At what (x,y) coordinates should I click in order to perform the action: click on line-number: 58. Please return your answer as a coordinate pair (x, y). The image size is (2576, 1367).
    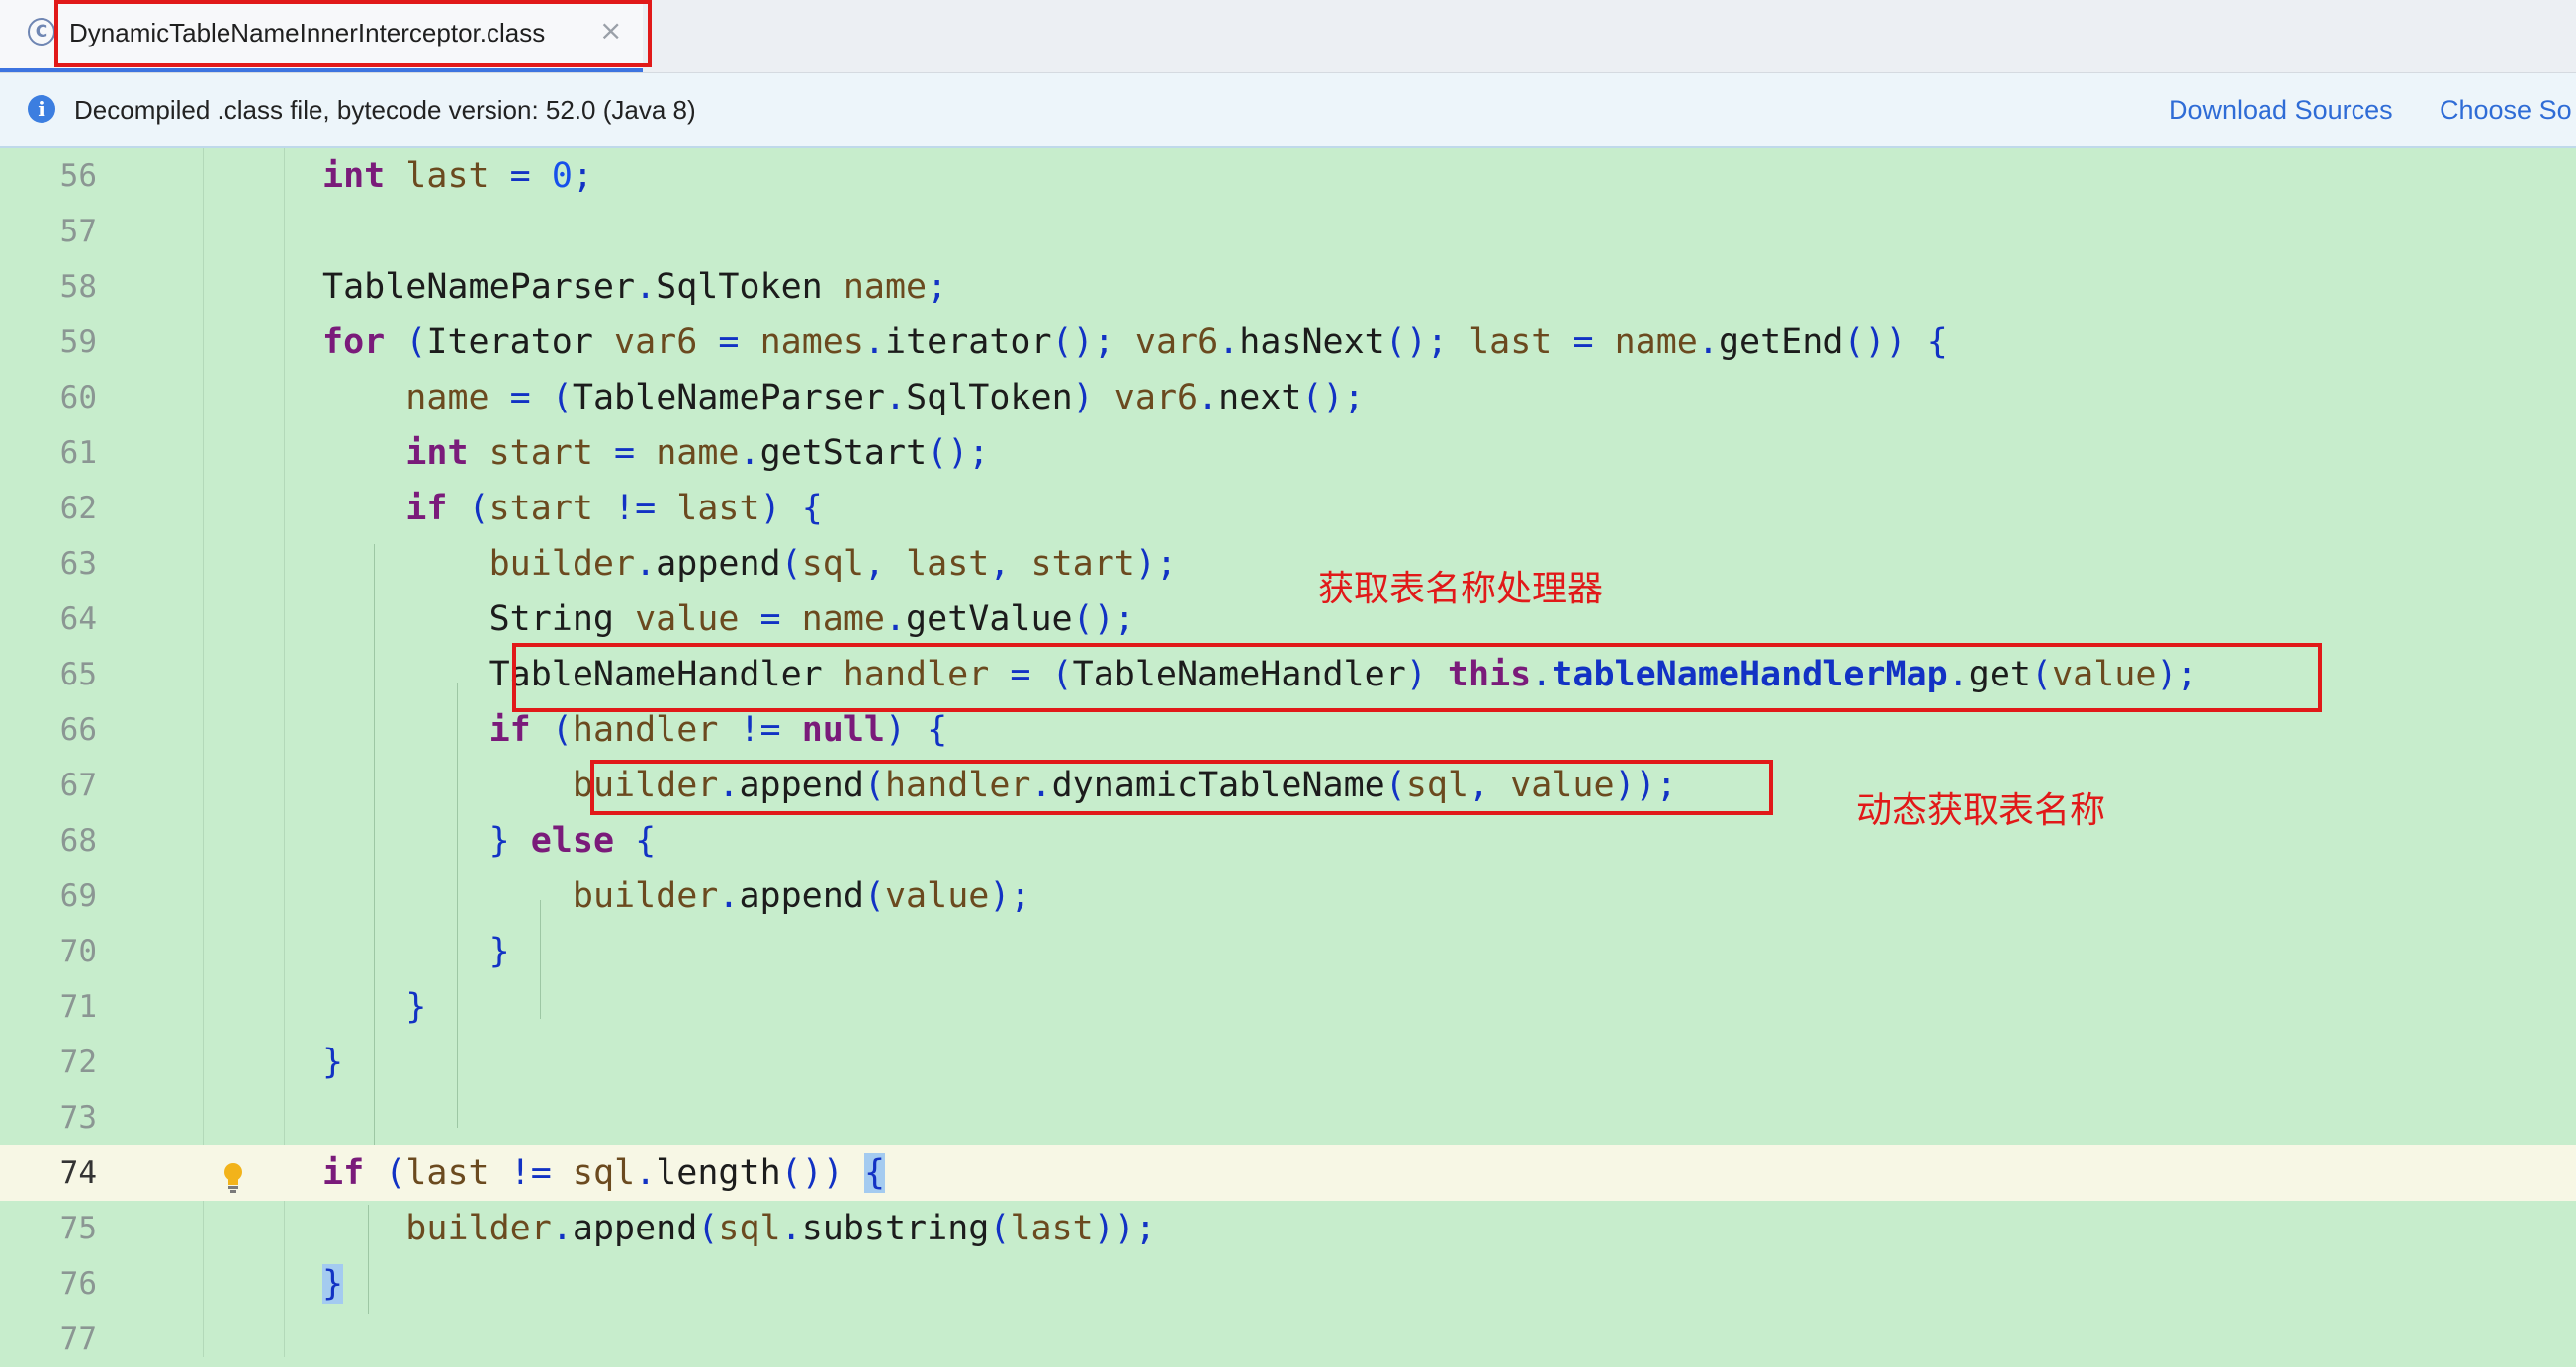
    Looking at the image, I should click on (78, 287).